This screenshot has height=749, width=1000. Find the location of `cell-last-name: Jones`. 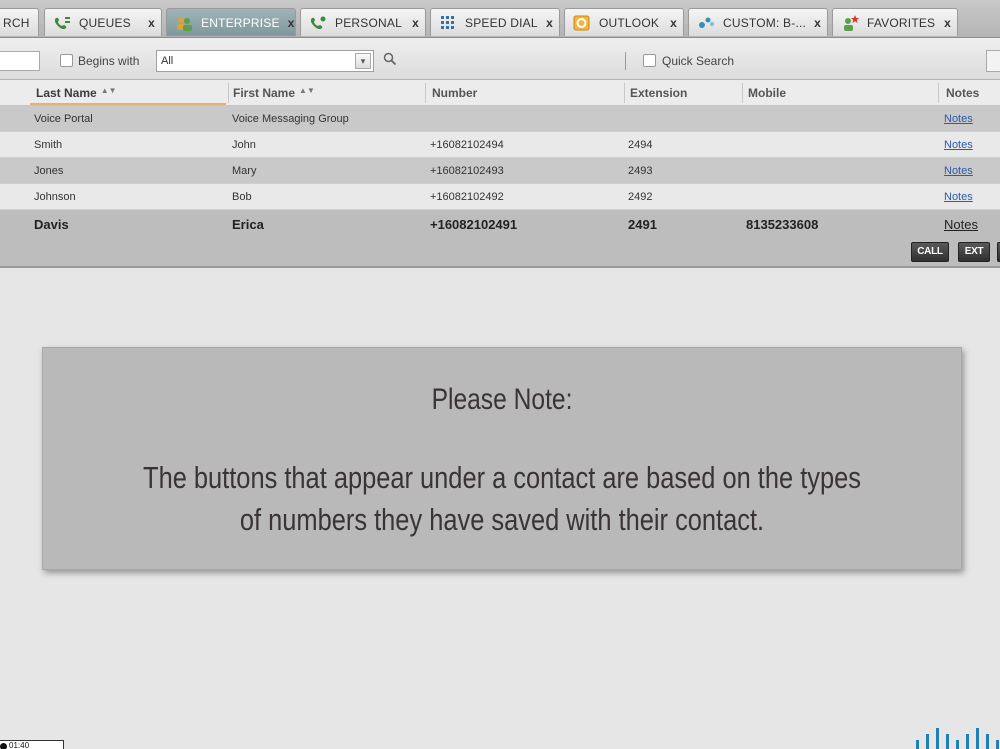

cell-last-name: Jones is located at coordinates (49, 171).